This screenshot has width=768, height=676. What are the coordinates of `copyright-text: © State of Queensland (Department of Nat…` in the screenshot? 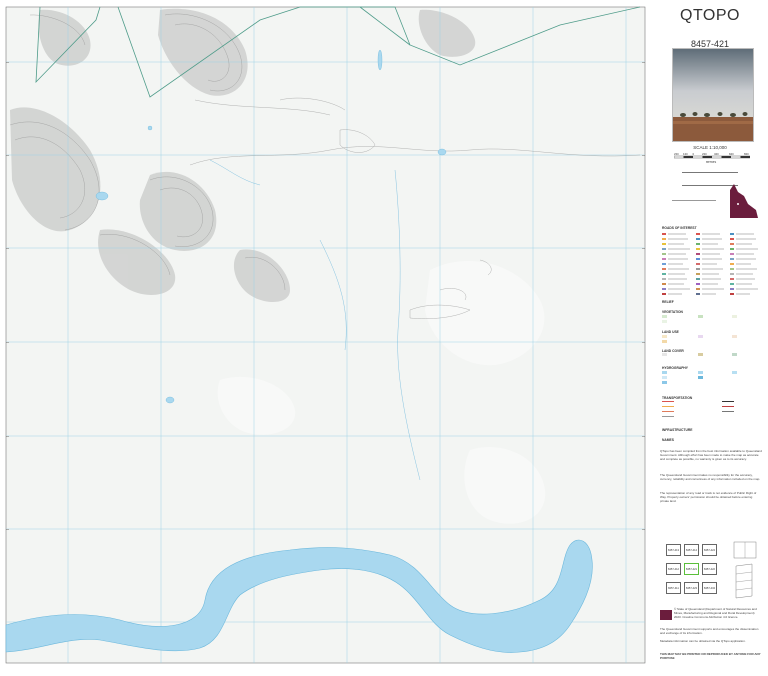 It's located at (715, 613).